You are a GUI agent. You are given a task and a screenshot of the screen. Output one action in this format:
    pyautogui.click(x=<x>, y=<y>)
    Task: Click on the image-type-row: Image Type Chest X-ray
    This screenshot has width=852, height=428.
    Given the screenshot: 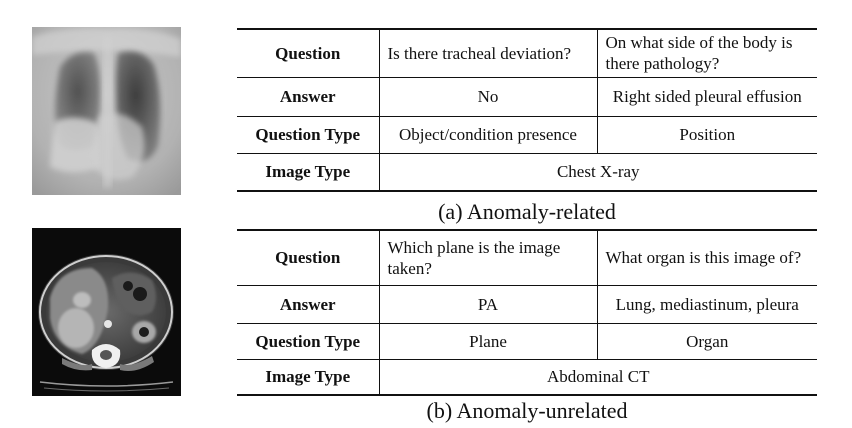 What is the action you would take?
    pyautogui.click(x=527, y=172)
    